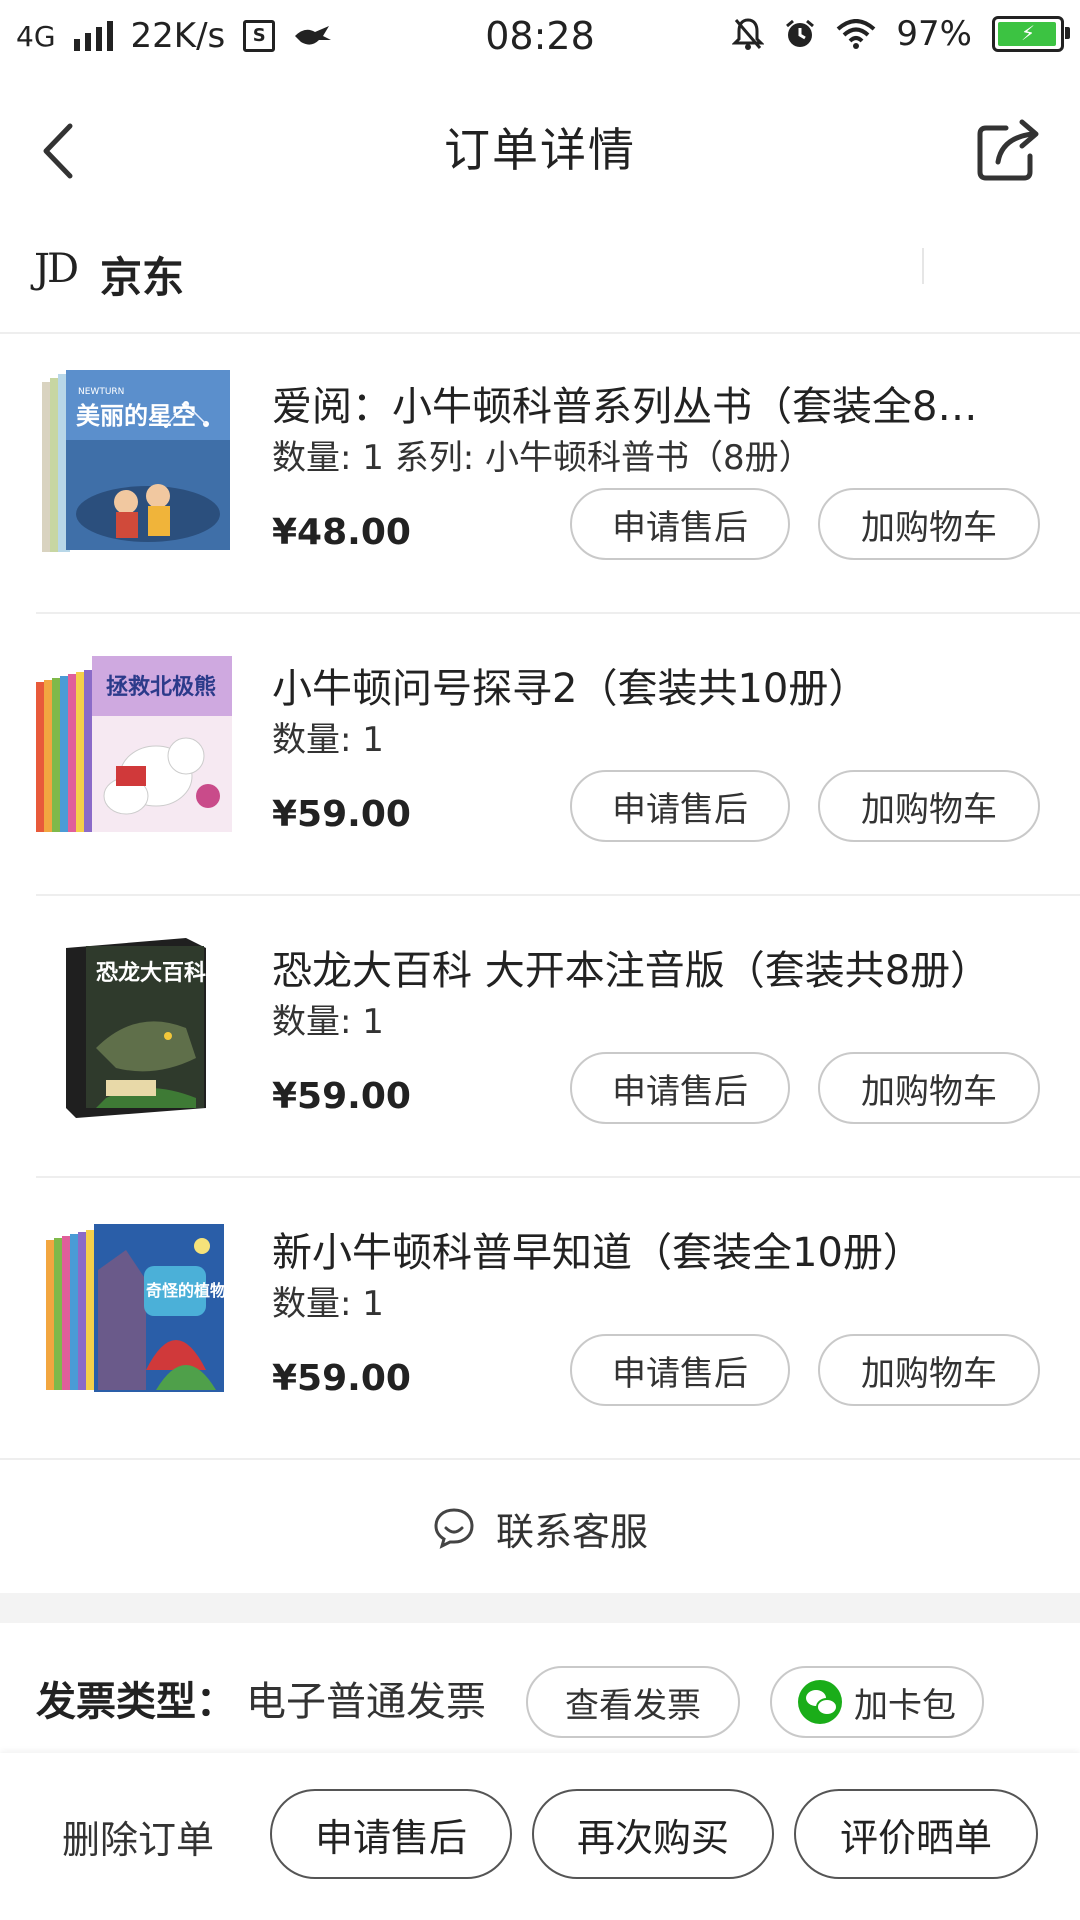 This screenshot has height=1920, width=1080. I want to click on page-title: 订单详情, so click(540, 150).